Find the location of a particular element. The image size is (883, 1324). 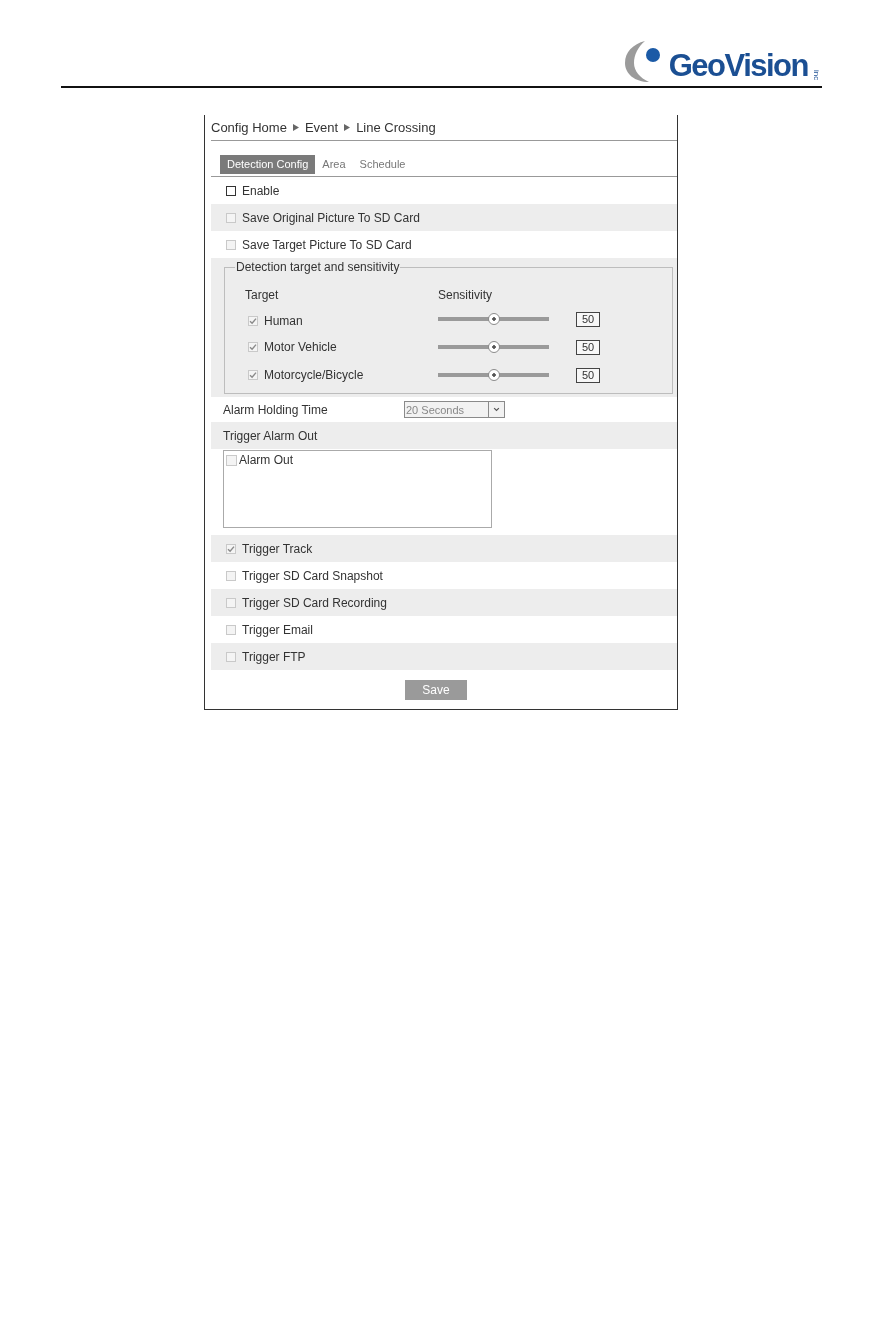

tab: Detection Config is located at coordinates (268, 164).